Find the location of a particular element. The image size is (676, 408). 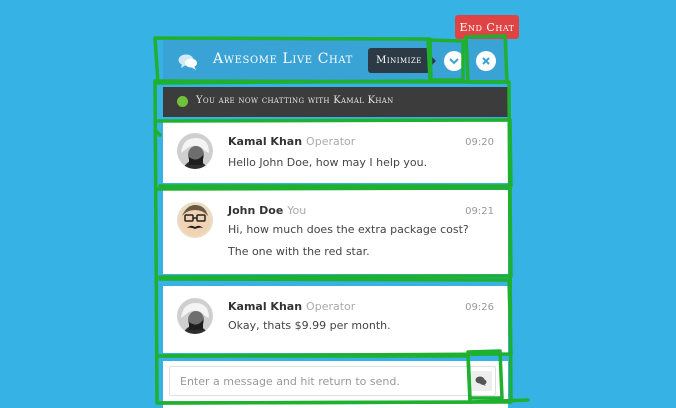

message-text: The one with the red star. is located at coordinates (299, 251).